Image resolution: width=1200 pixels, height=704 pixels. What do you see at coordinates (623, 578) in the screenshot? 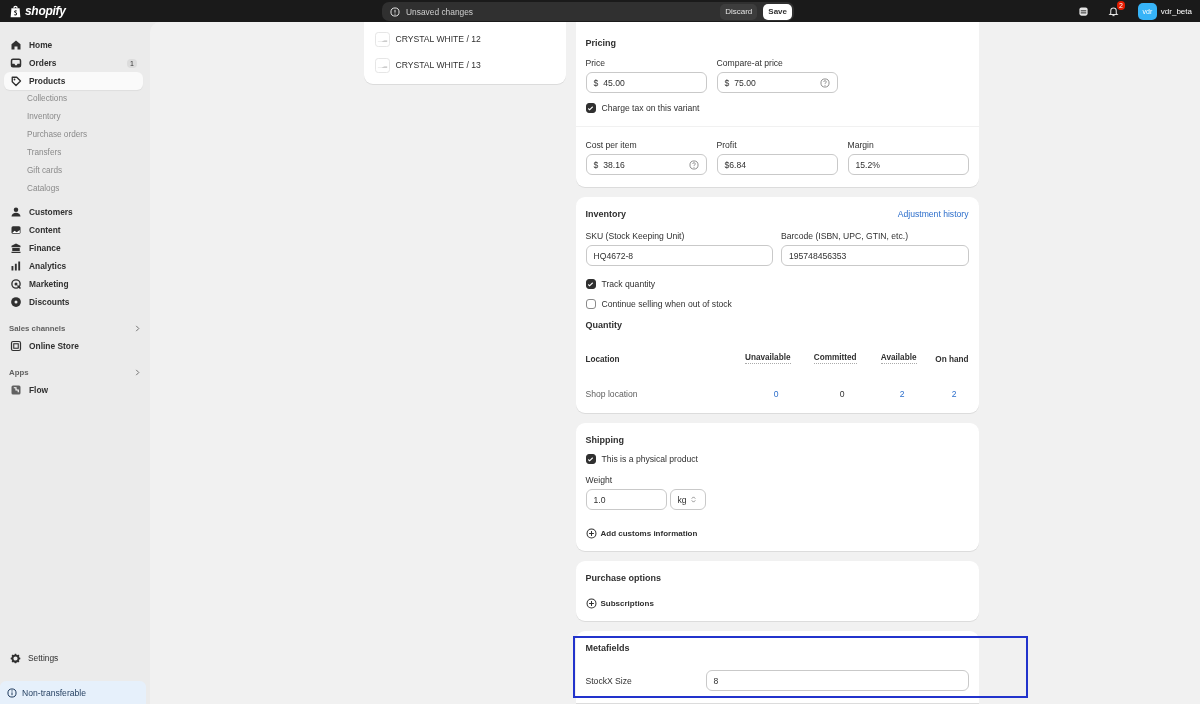
I see `section-title: Purchase options` at bounding box center [623, 578].